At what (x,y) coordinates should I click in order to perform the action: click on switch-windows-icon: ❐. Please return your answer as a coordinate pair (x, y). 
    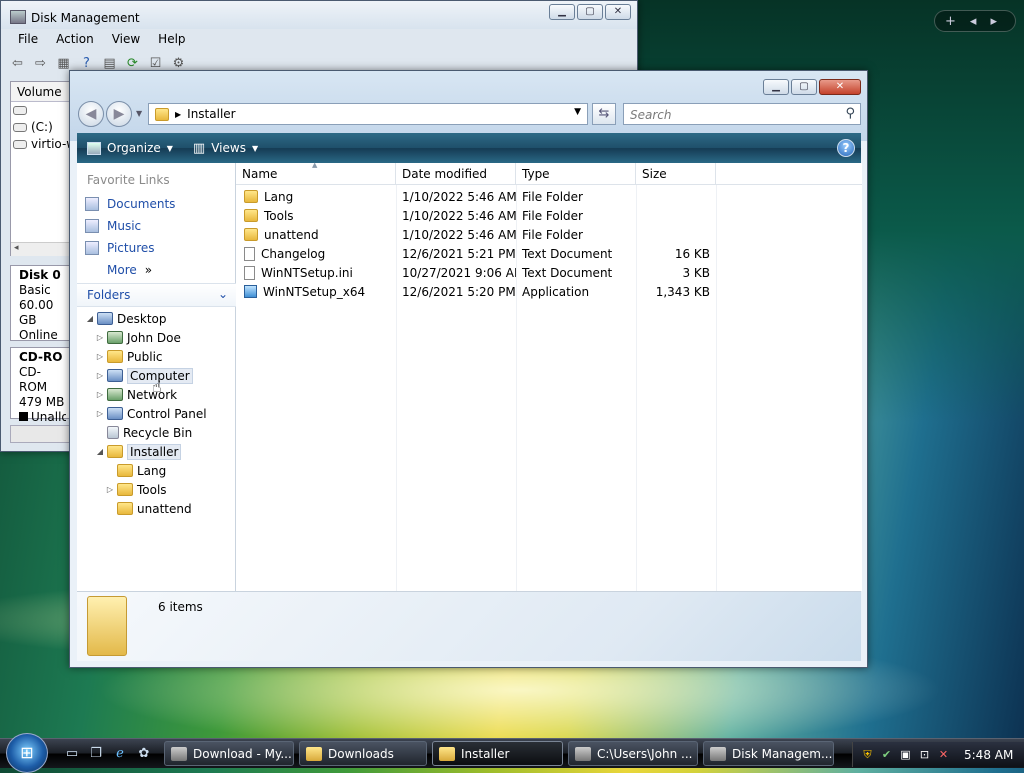
    Looking at the image, I should click on (96, 754).